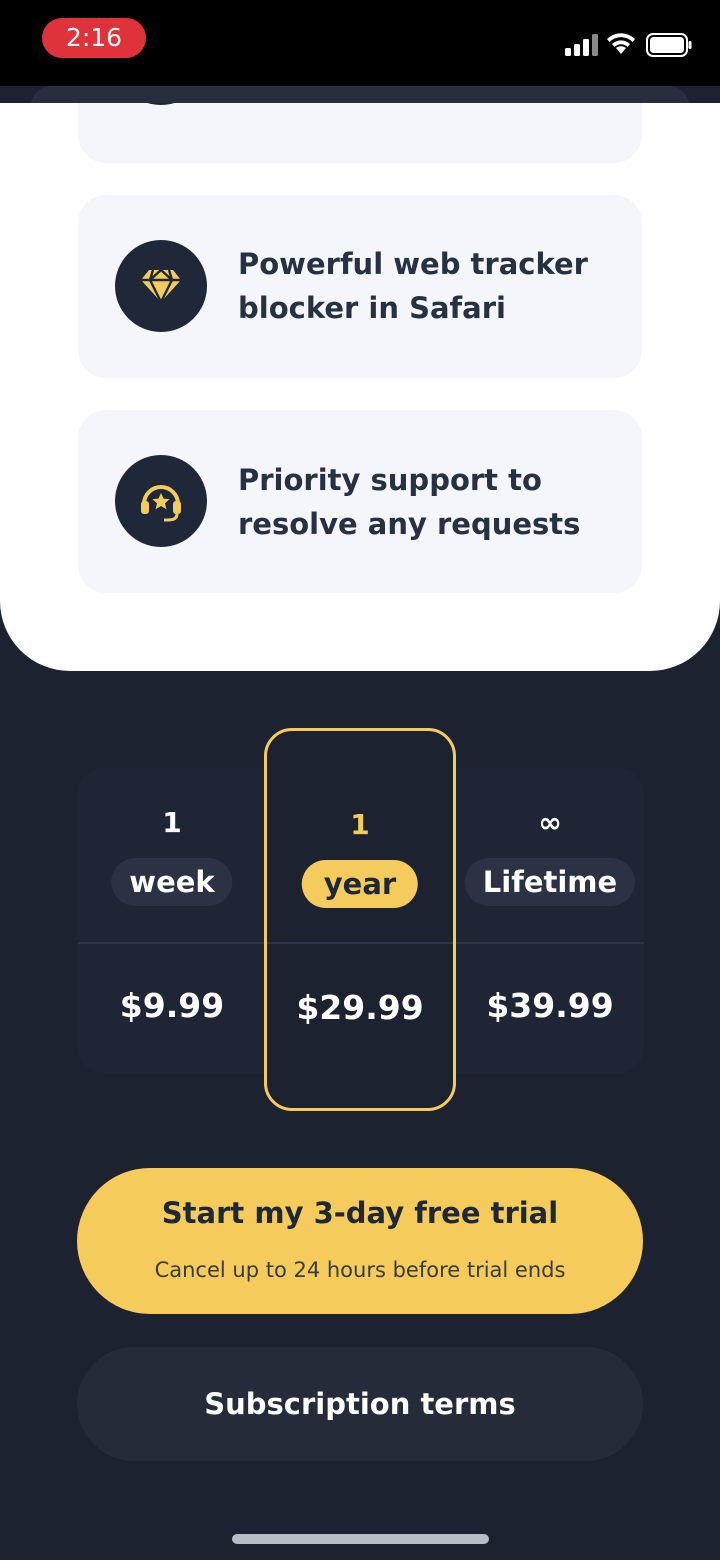 The image size is (720, 1560). What do you see at coordinates (94, 38) in the screenshot?
I see `status-time: 2:16` at bounding box center [94, 38].